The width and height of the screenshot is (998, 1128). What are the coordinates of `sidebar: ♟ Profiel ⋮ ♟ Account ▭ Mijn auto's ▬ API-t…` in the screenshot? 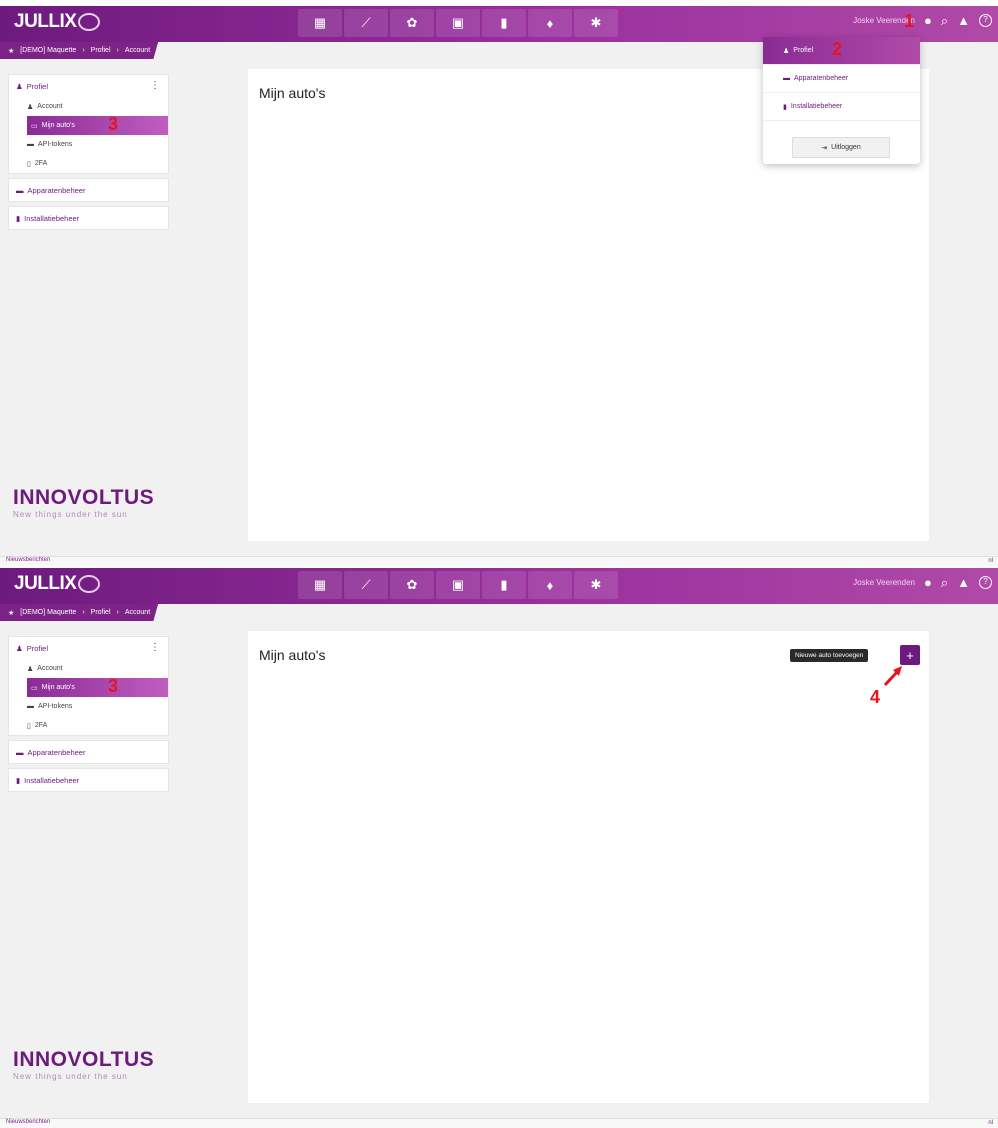 It's located at (88, 716).